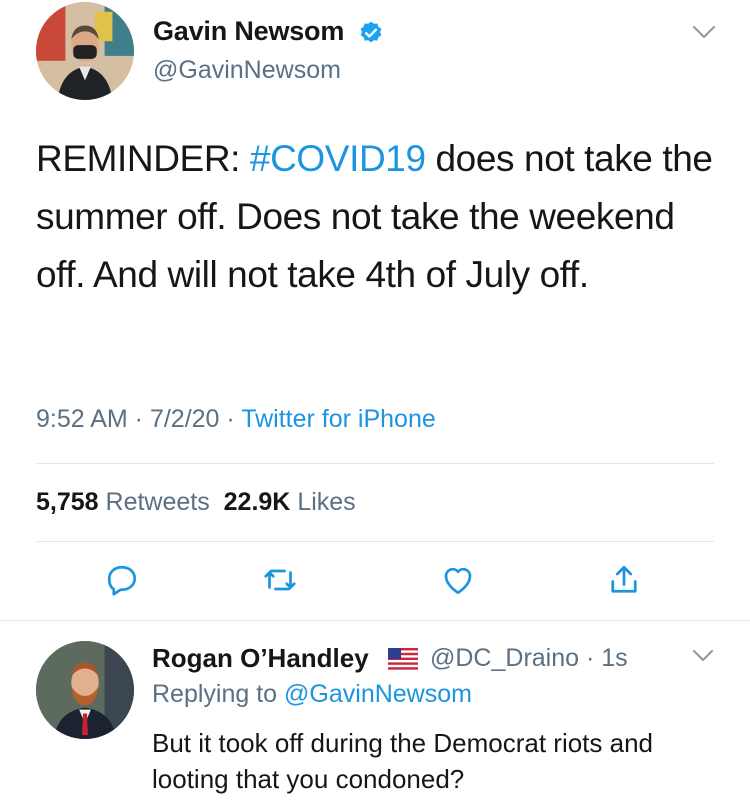 Image resolution: width=750 pixels, height=809 pixels. What do you see at coordinates (375, 582) in the screenshot?
I see `tweet-actions` at bounding box center [375, 582].